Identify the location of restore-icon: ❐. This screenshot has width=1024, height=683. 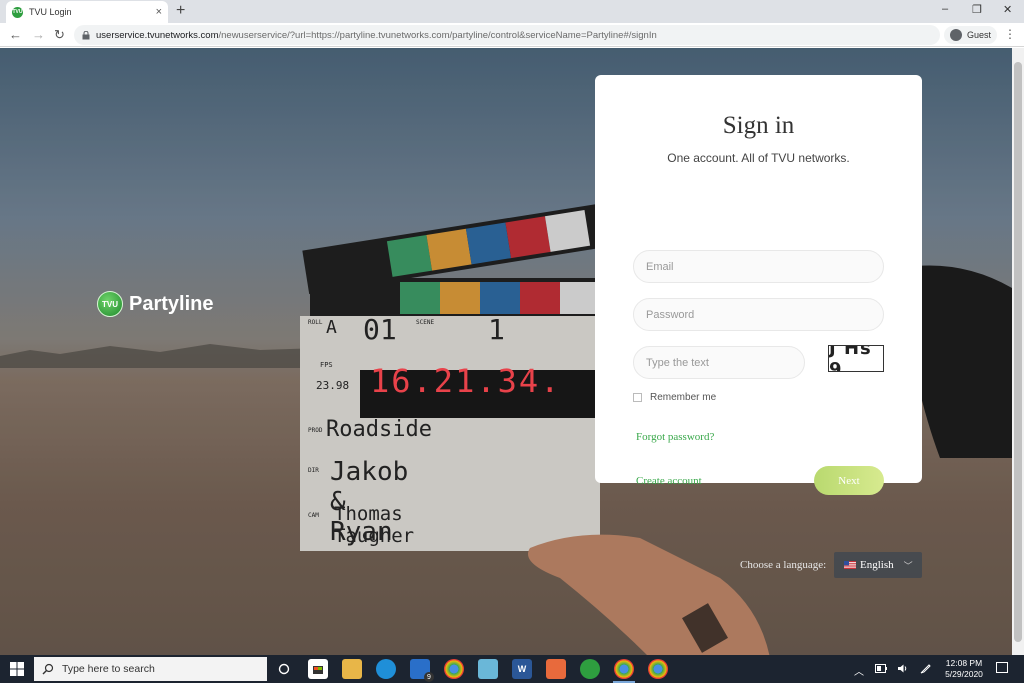
(977, 9).